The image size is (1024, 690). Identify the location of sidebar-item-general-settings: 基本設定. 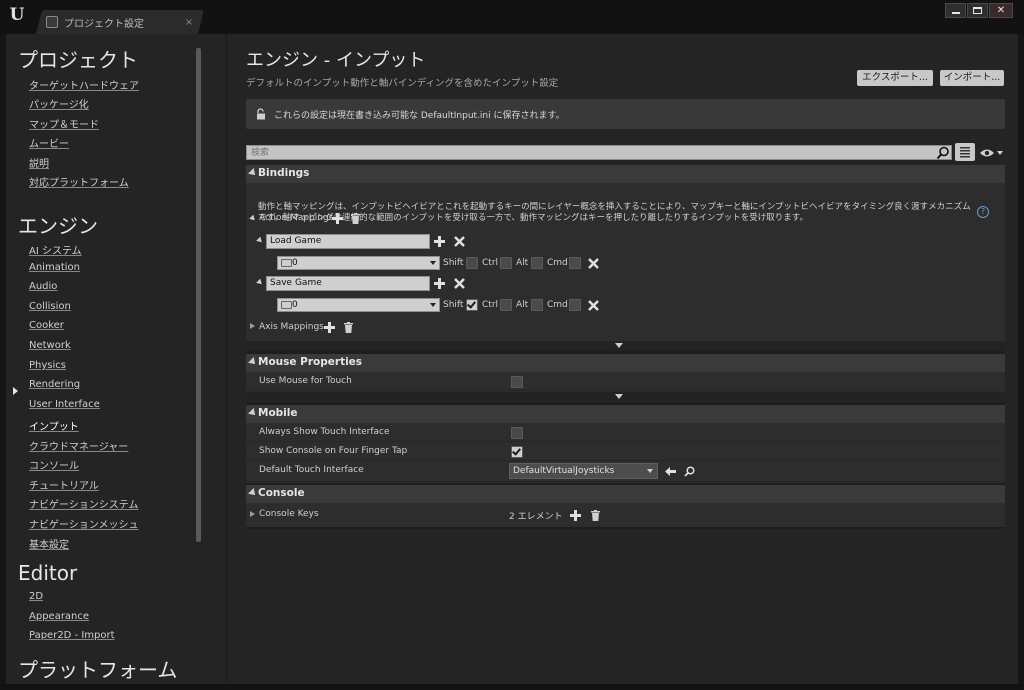
(49, 543).